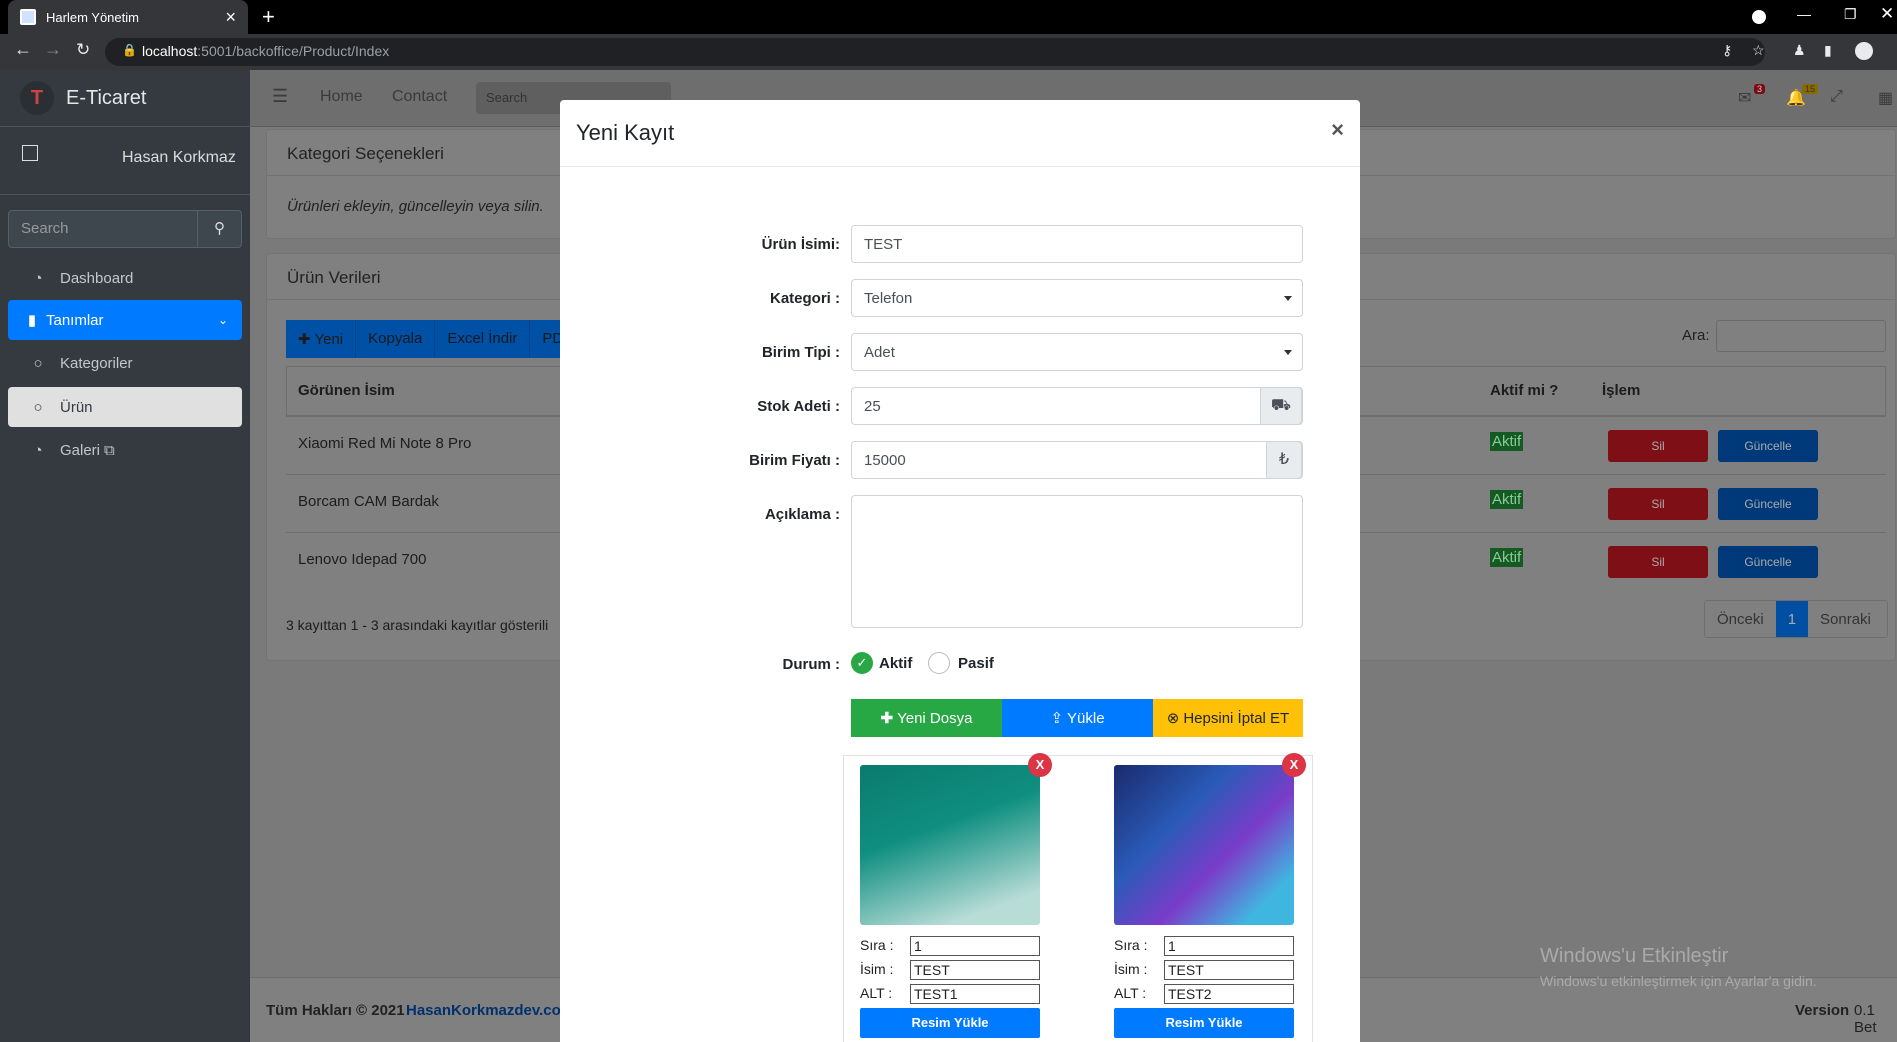  What do you see at coordinates (1696, 335) in the screenshot?
I see `search-label: Ara:` at bounding box center [1696, 335].